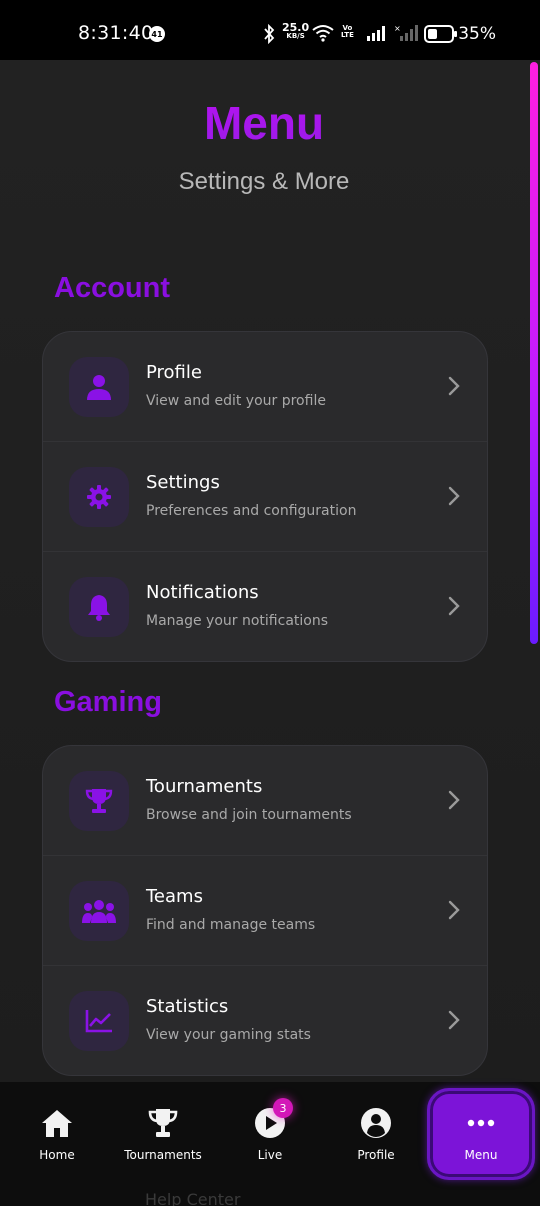 This screenshot has width=540, height=1206. I want to click on network-speed: 25.0 KB/S, so click(296, 31).